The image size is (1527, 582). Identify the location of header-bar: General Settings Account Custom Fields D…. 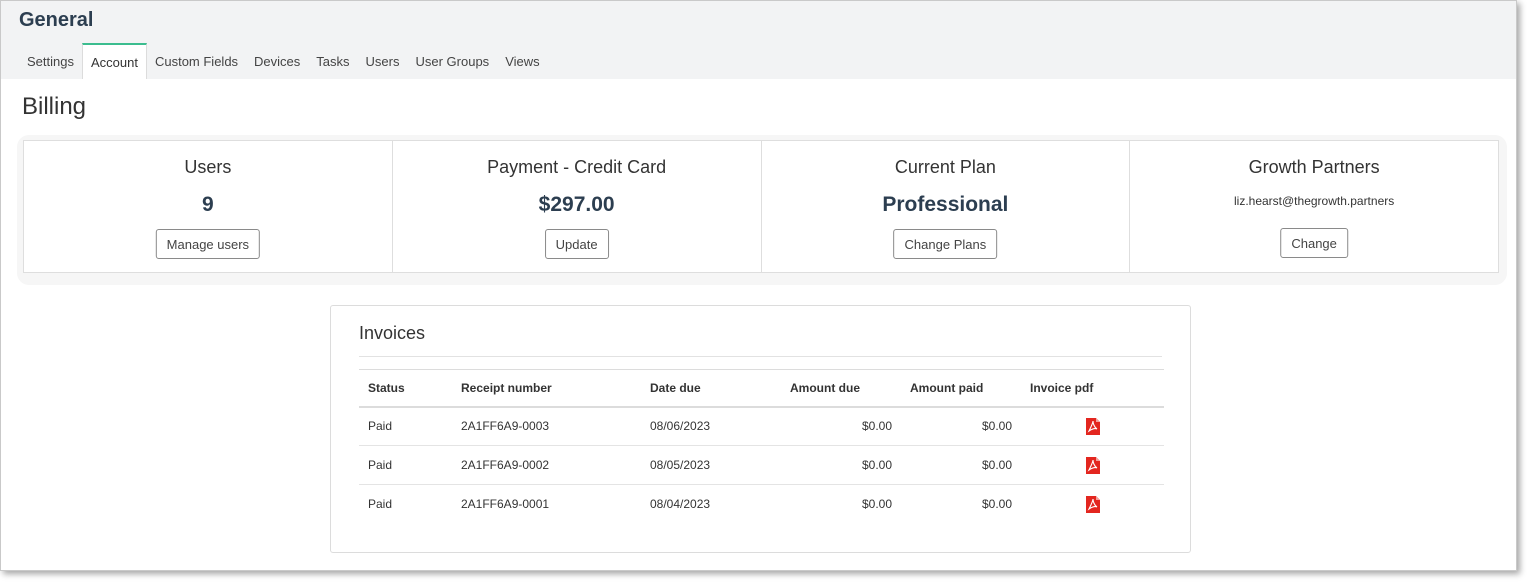
(758, 40).